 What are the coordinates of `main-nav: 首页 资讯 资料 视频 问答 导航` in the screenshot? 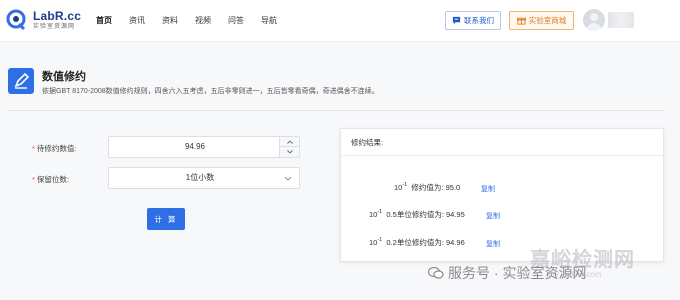 It's located at (195, 20).